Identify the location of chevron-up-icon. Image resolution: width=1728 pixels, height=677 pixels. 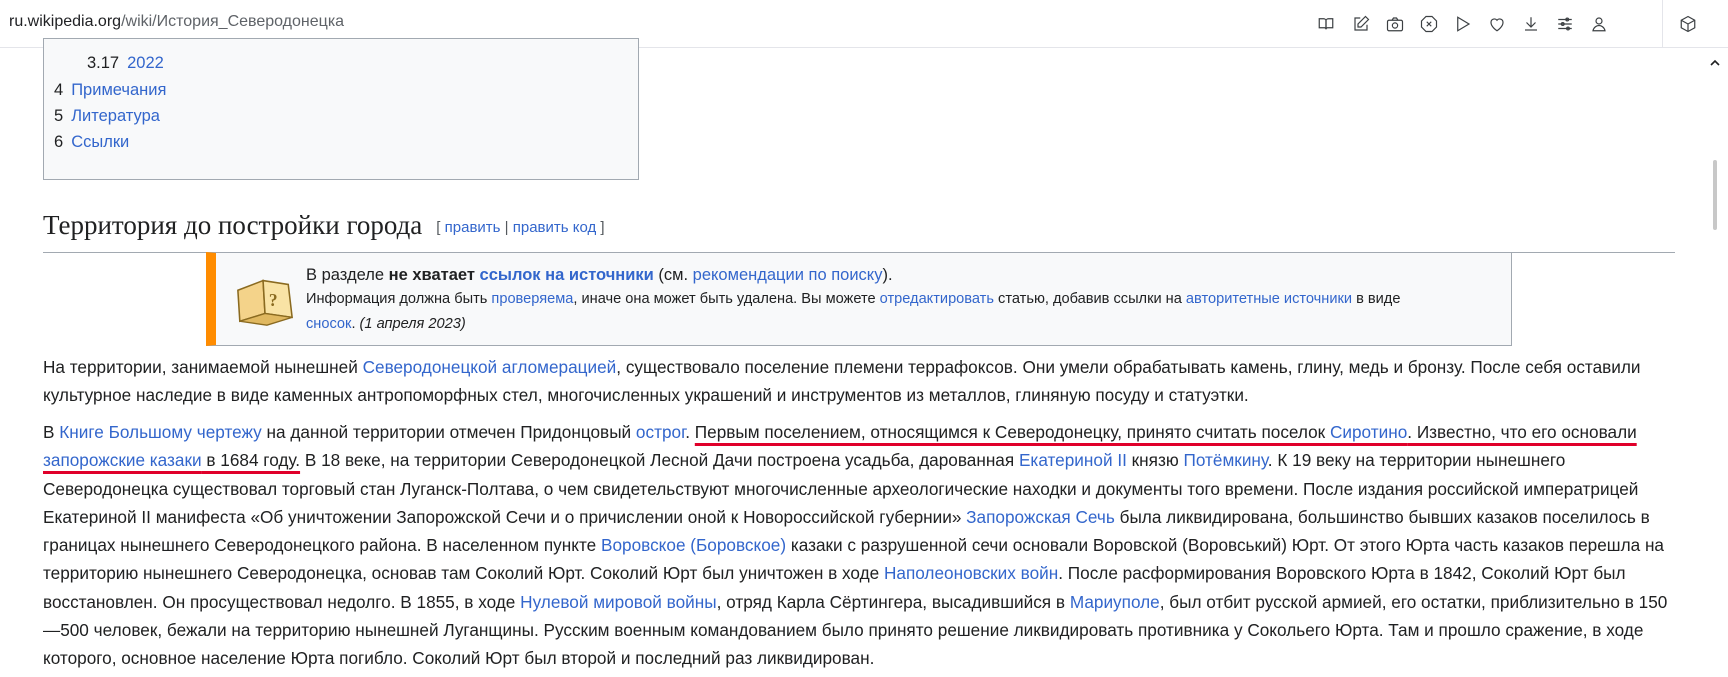
(1715, 62).